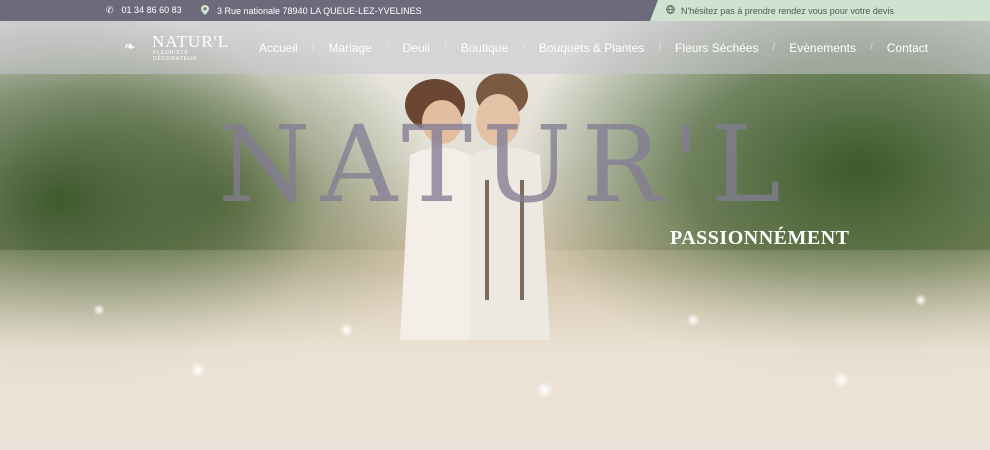 The image size is (990, 450). I want to click on nav-item-mariage: Mariage, so click(349, 48).